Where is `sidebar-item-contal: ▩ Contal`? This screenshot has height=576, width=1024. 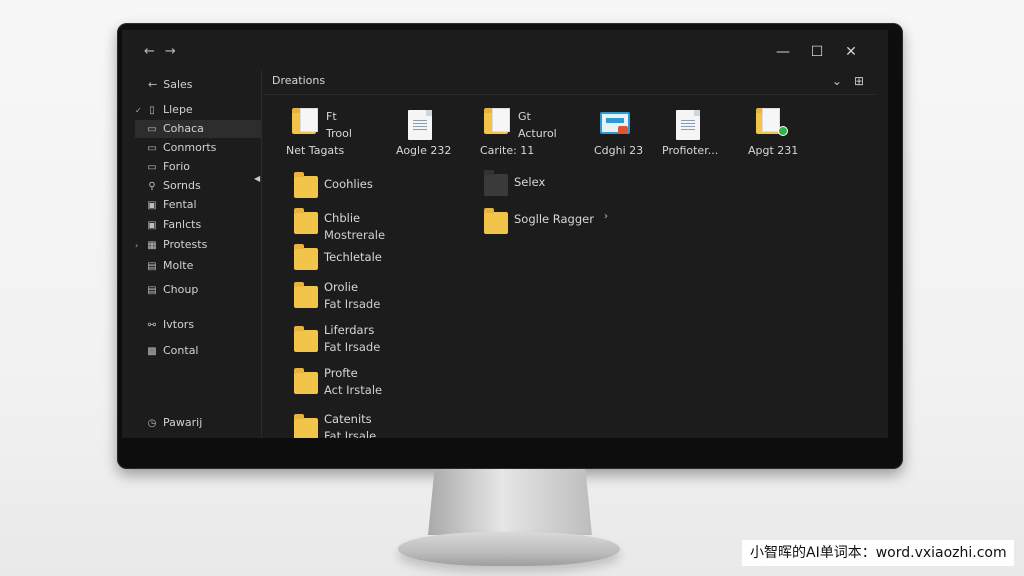
sidebar-item-contal: ▩ Contal is located at coordinates (198, 351).